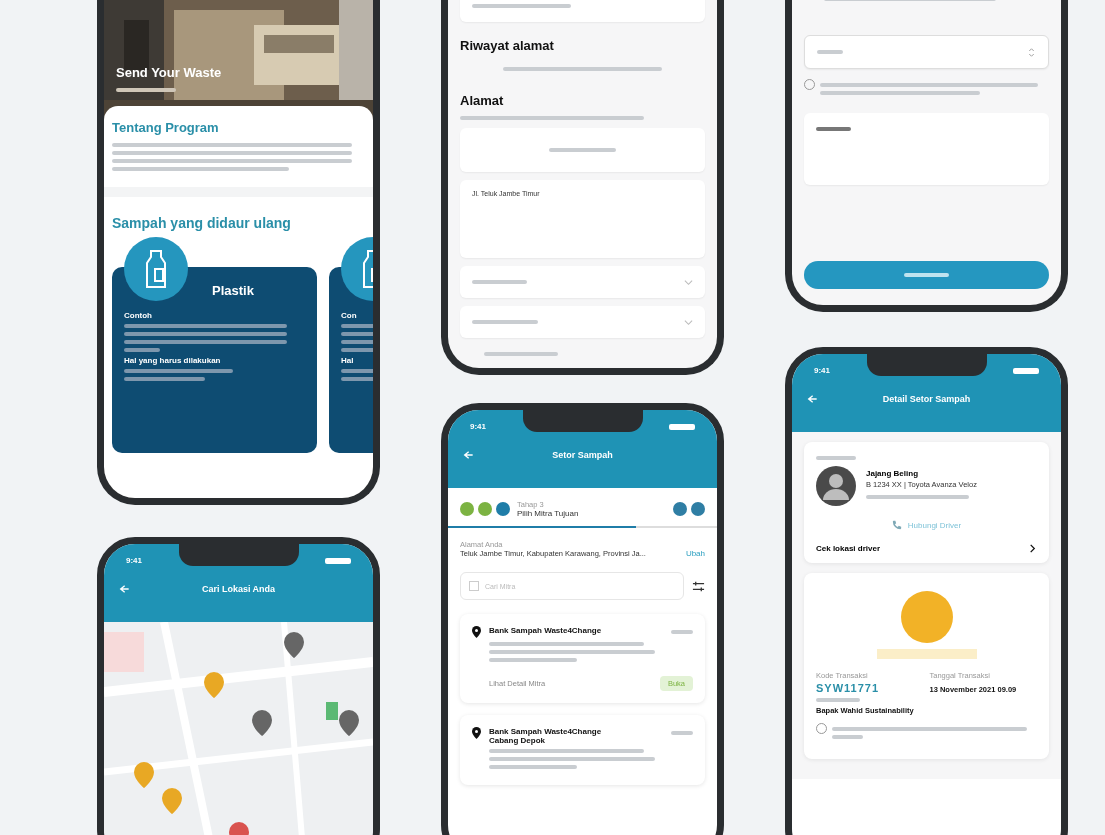  I want to click on screen-title: Setor Sampah, so click(582, 455).